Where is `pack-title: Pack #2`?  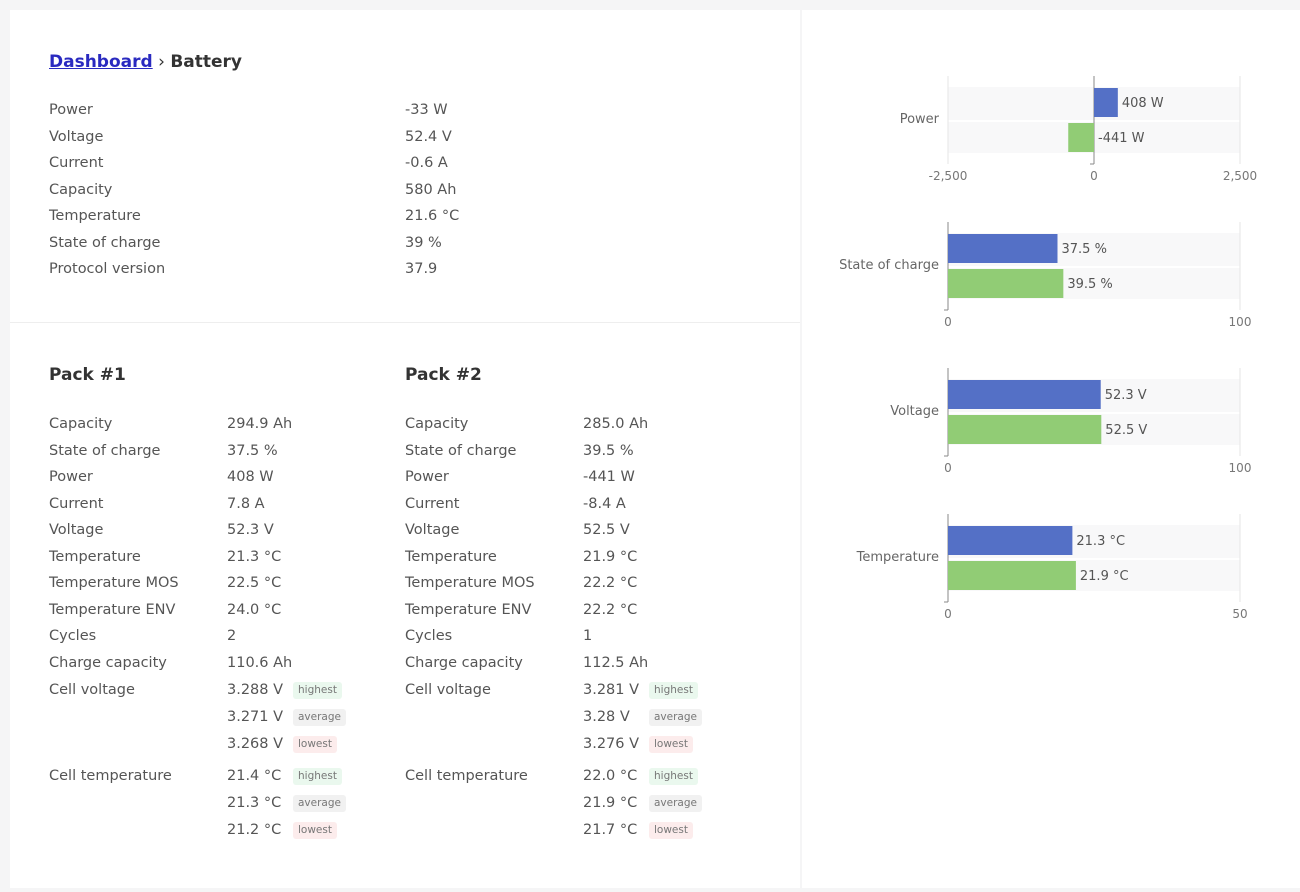 pack-title: Pack #2 is located at coordinates (443, 375).